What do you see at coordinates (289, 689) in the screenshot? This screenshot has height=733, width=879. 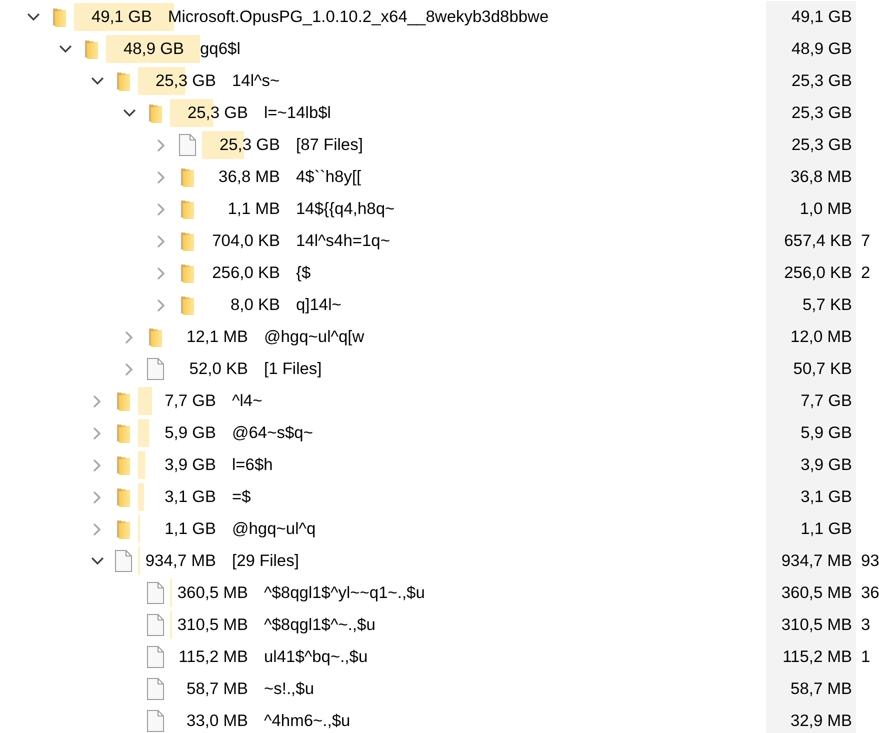 I see `file-name: ~s!.,$u` at bounding box center [289, 689].